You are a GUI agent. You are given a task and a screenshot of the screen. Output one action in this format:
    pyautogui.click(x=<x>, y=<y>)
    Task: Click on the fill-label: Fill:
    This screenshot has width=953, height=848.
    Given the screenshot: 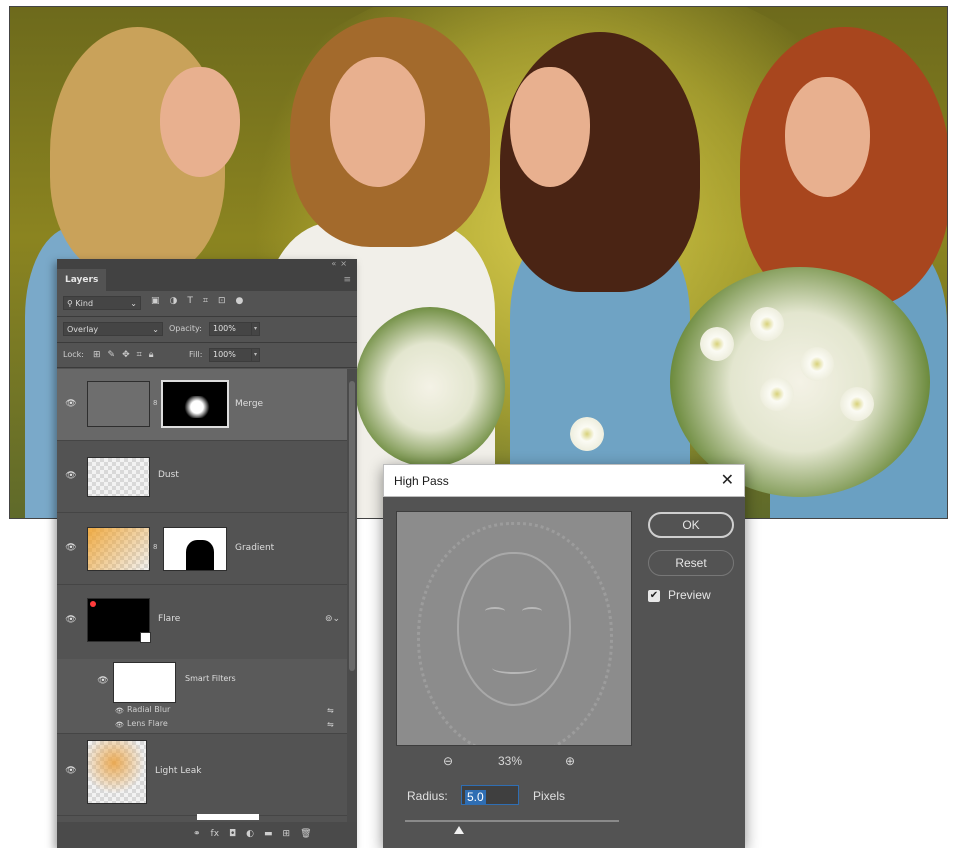 What is the action you would take?
    pyautogui.click(x=196, y=354)
    